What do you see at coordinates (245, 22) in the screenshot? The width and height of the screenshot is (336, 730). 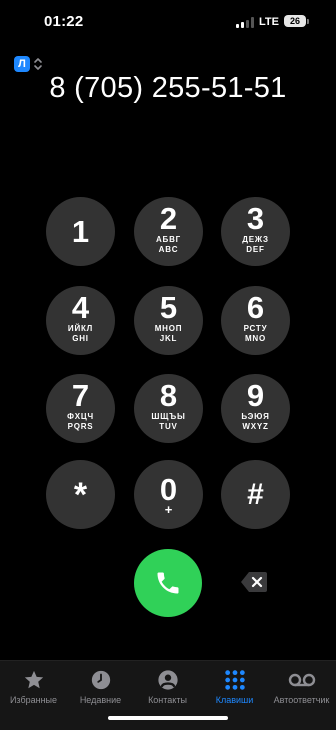 I see `signal-icon` at bounding box center [245, 22].